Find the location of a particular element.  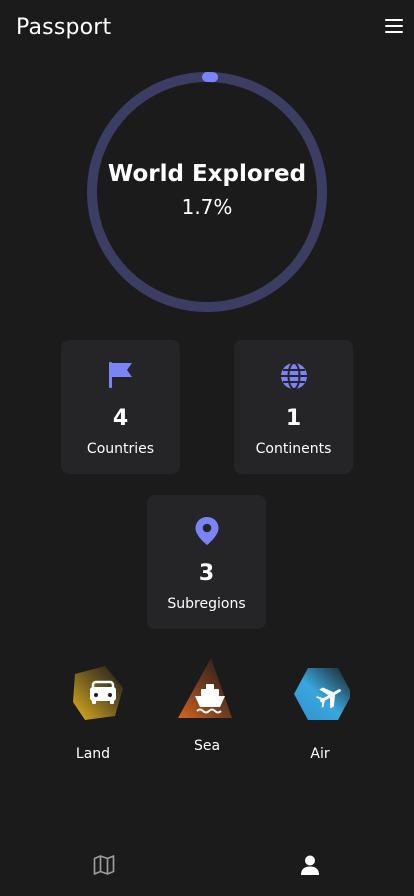

page-title: Passport is located at coordinates (64, 27).